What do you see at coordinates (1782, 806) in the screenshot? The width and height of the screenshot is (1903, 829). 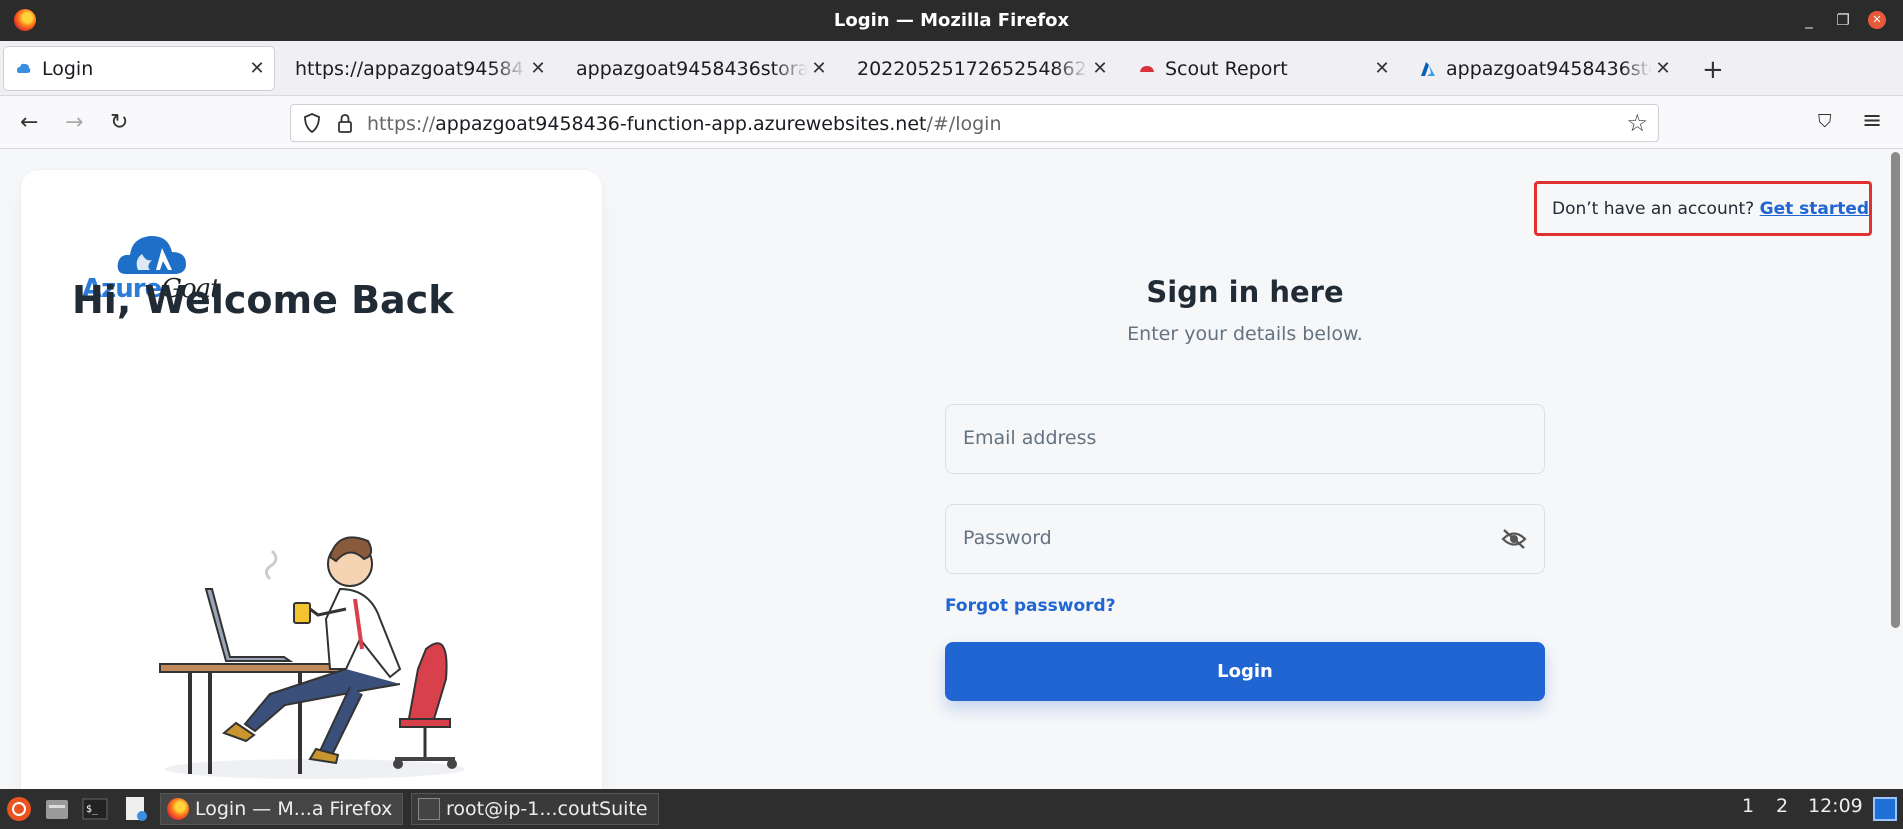 I see `workspace-2: 2` at bounding box center [1782, 806].